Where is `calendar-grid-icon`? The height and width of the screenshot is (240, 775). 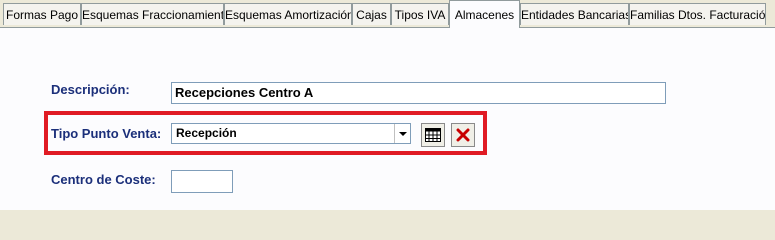
calendar-grid-icon is located at coordinates (433, 135).